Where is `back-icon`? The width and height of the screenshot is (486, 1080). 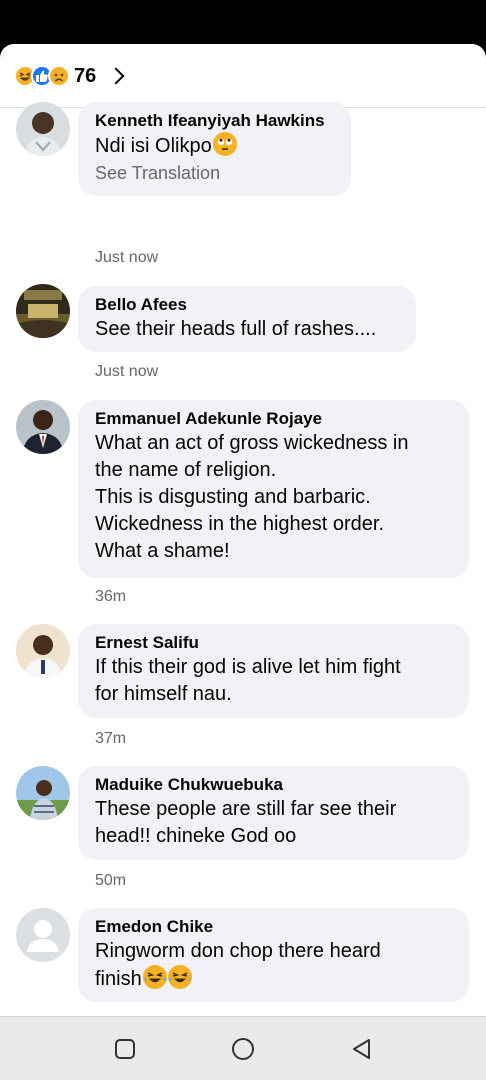
back-icon is located at coordinates (362, 1049).